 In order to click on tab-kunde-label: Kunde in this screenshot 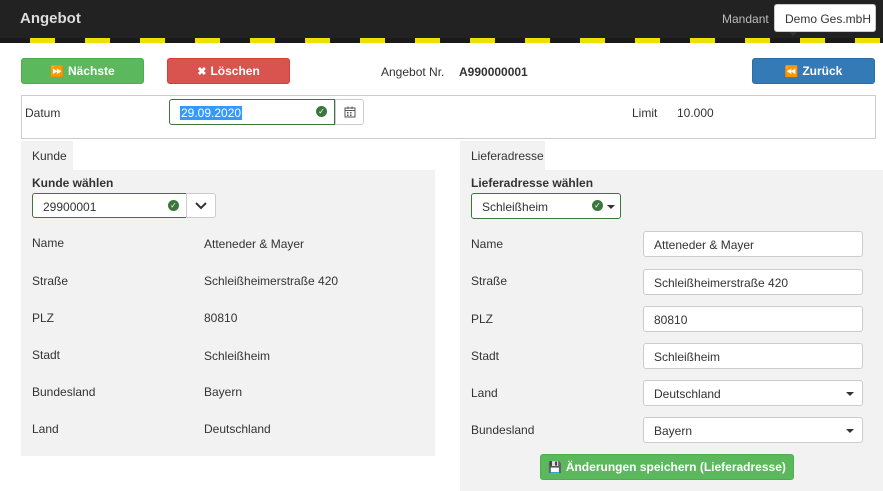, I will do `click(49, 156)`.